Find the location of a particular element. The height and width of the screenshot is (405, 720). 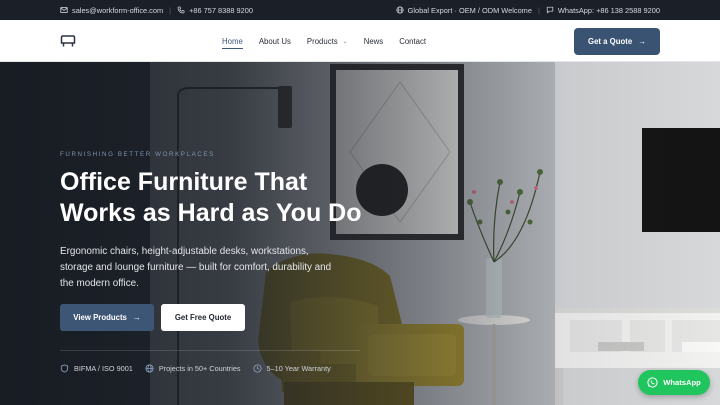

whatsapp-contact: WhatsApp: +86 138 2588 9200 is located at coordinates (603, 10).